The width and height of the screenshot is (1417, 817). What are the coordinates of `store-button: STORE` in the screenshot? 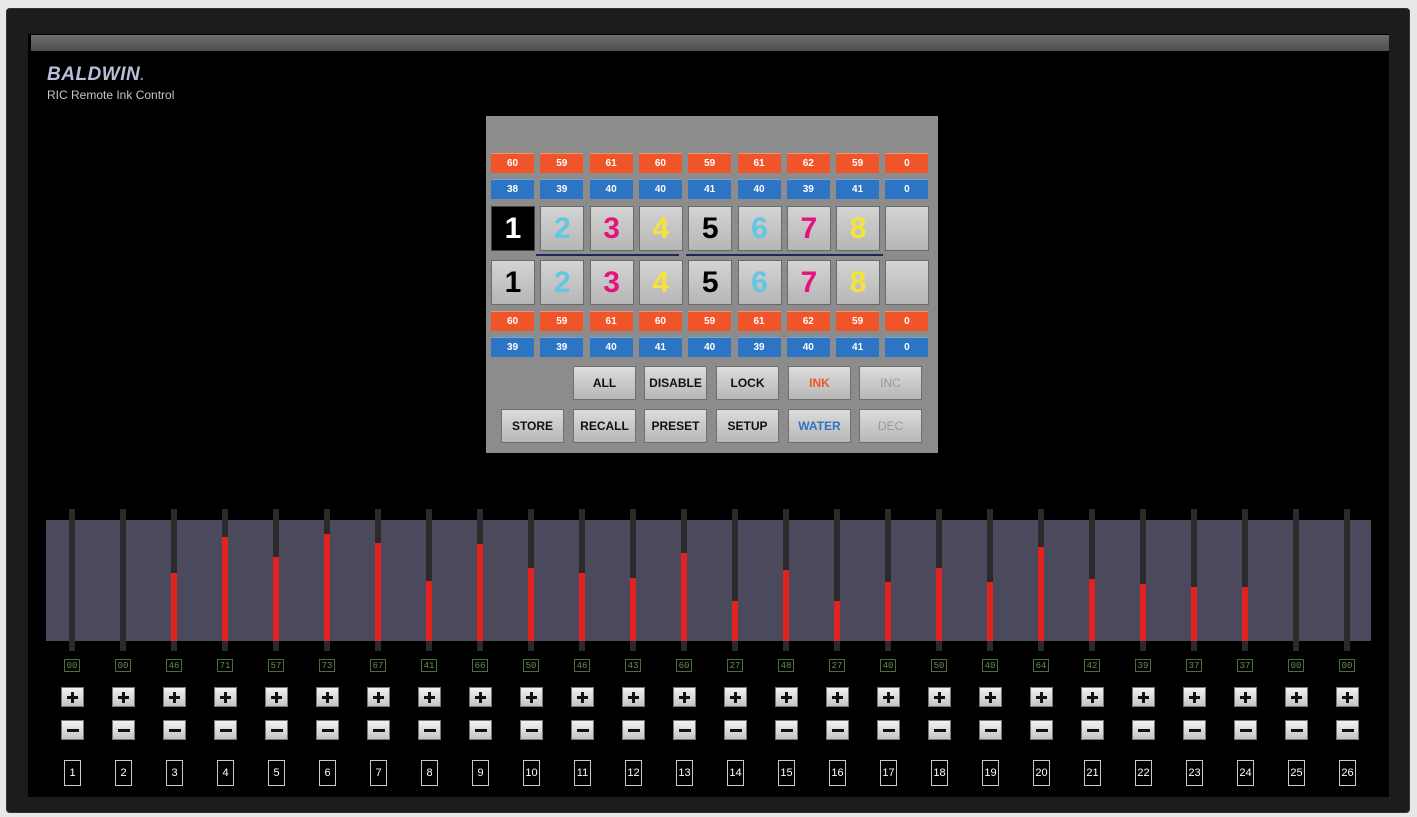 It's located at (532, 426).